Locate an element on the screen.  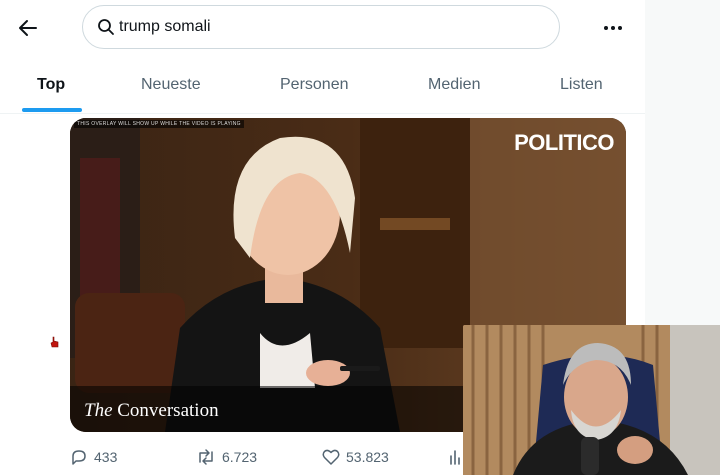
tab-top: Top is located at coordinates (51, 85).